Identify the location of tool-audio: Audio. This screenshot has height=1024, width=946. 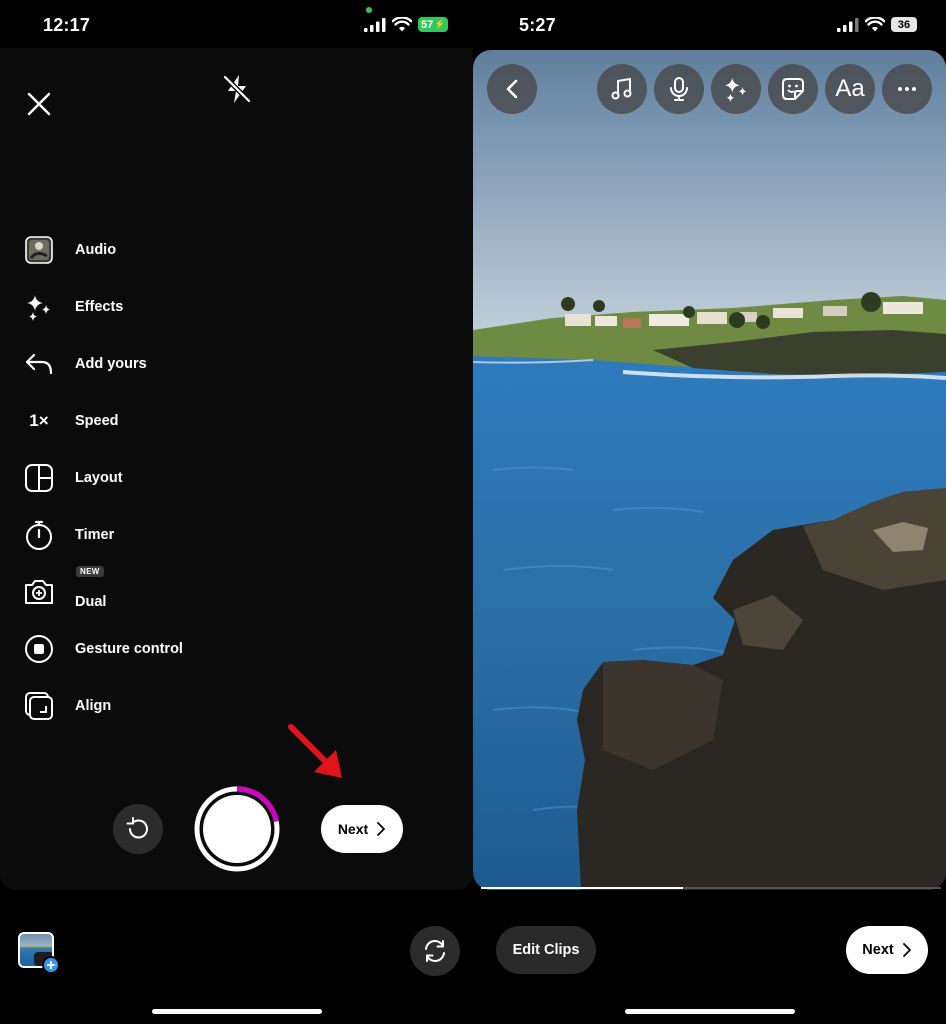
(122, 250).